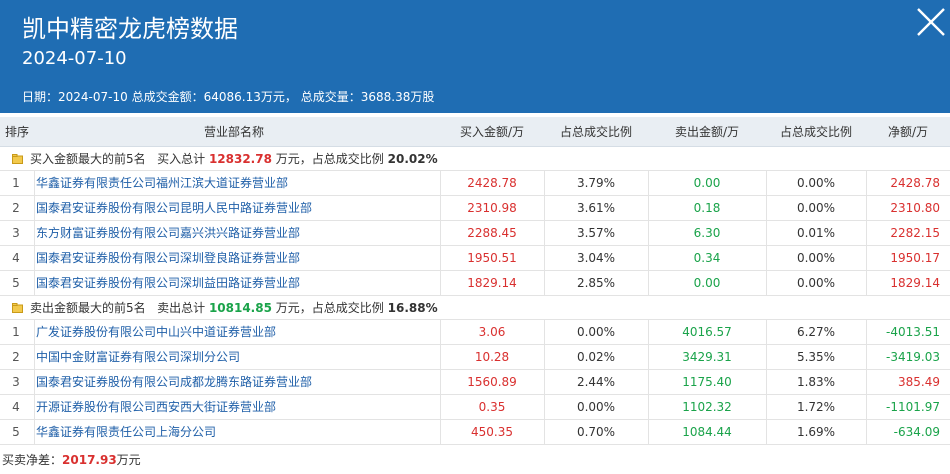  I want to click on branch-link: 广发证券股份有限公司中山兴中道证券营业部, so click(236, 332).